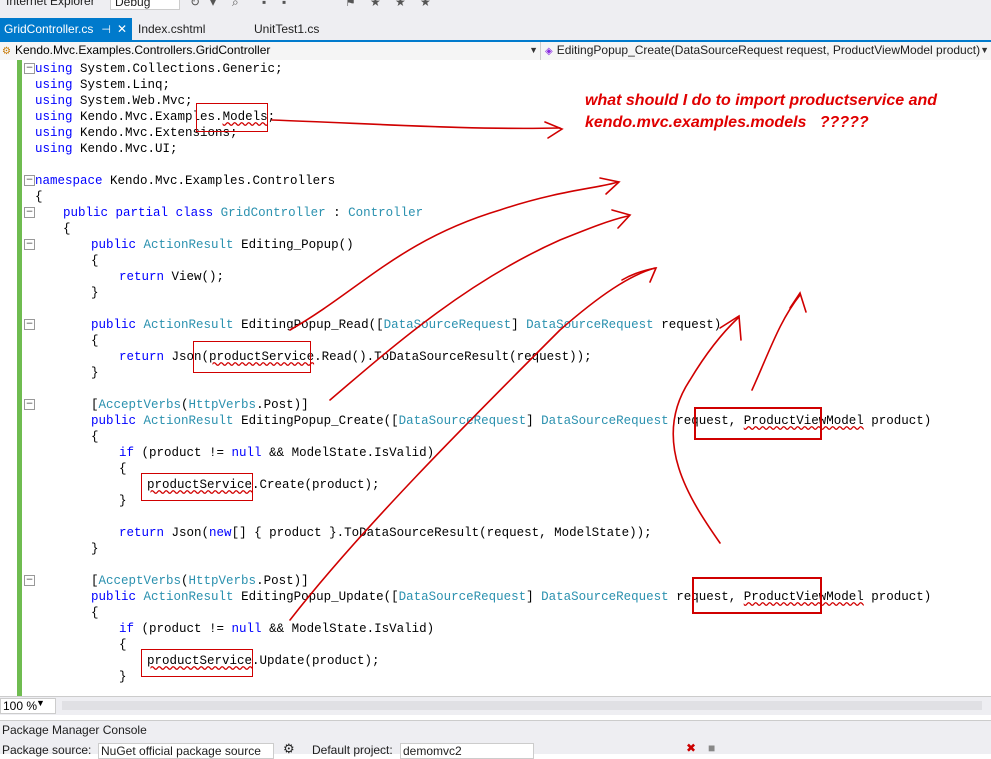 This screenshot has height=759, width=991. Describe the element at coordinates (425, 4) in the screenshot. I see `bookmark-clear-icon: ★` at that location.